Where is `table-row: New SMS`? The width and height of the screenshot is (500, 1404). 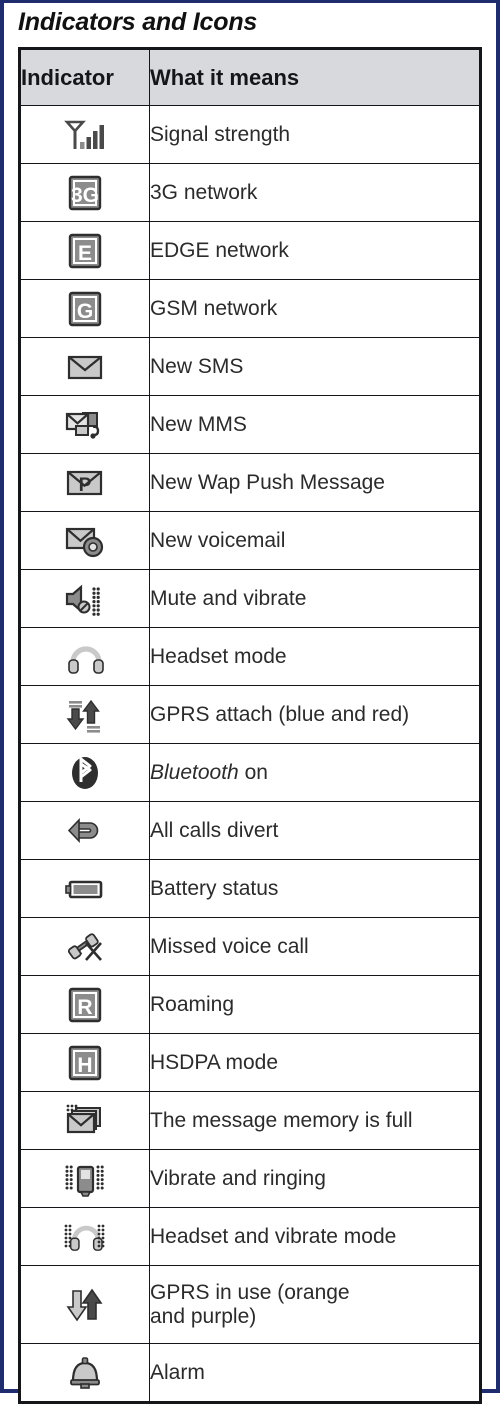 table-row: New SMS is located at coordinates (250, 366).